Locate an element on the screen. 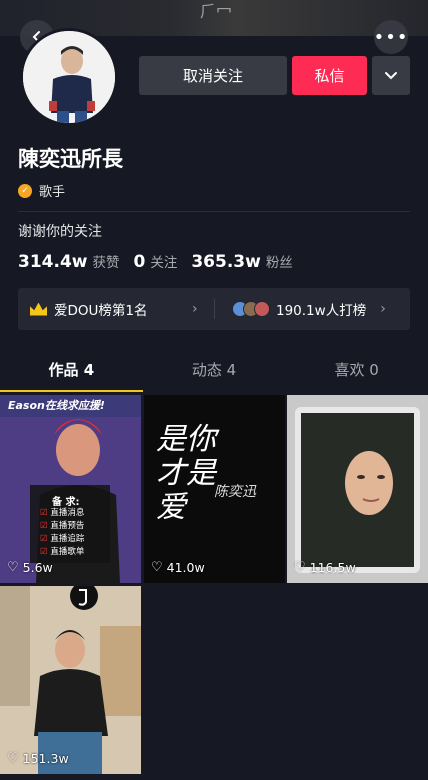 Image resolution: width=428 pixels, height=780 pixels. avatar-image is located at coordinates (69, 77).